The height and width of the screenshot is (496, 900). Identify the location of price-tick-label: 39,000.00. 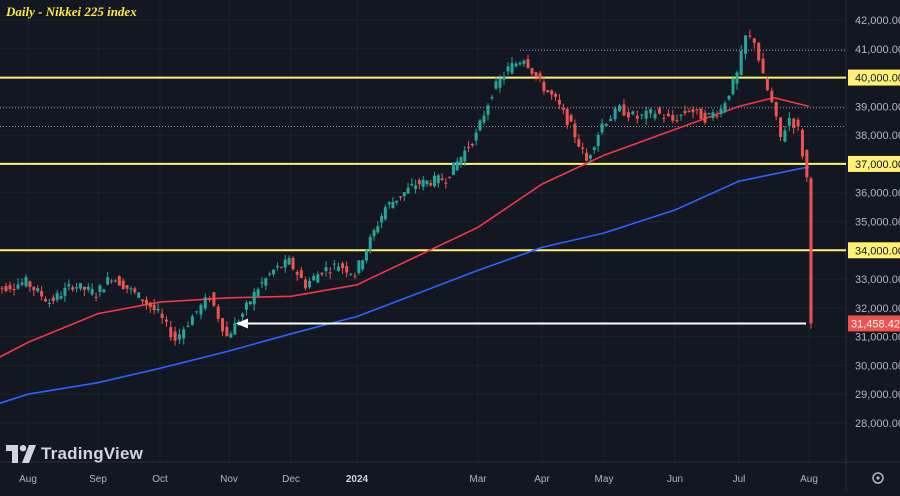
(877, 107).